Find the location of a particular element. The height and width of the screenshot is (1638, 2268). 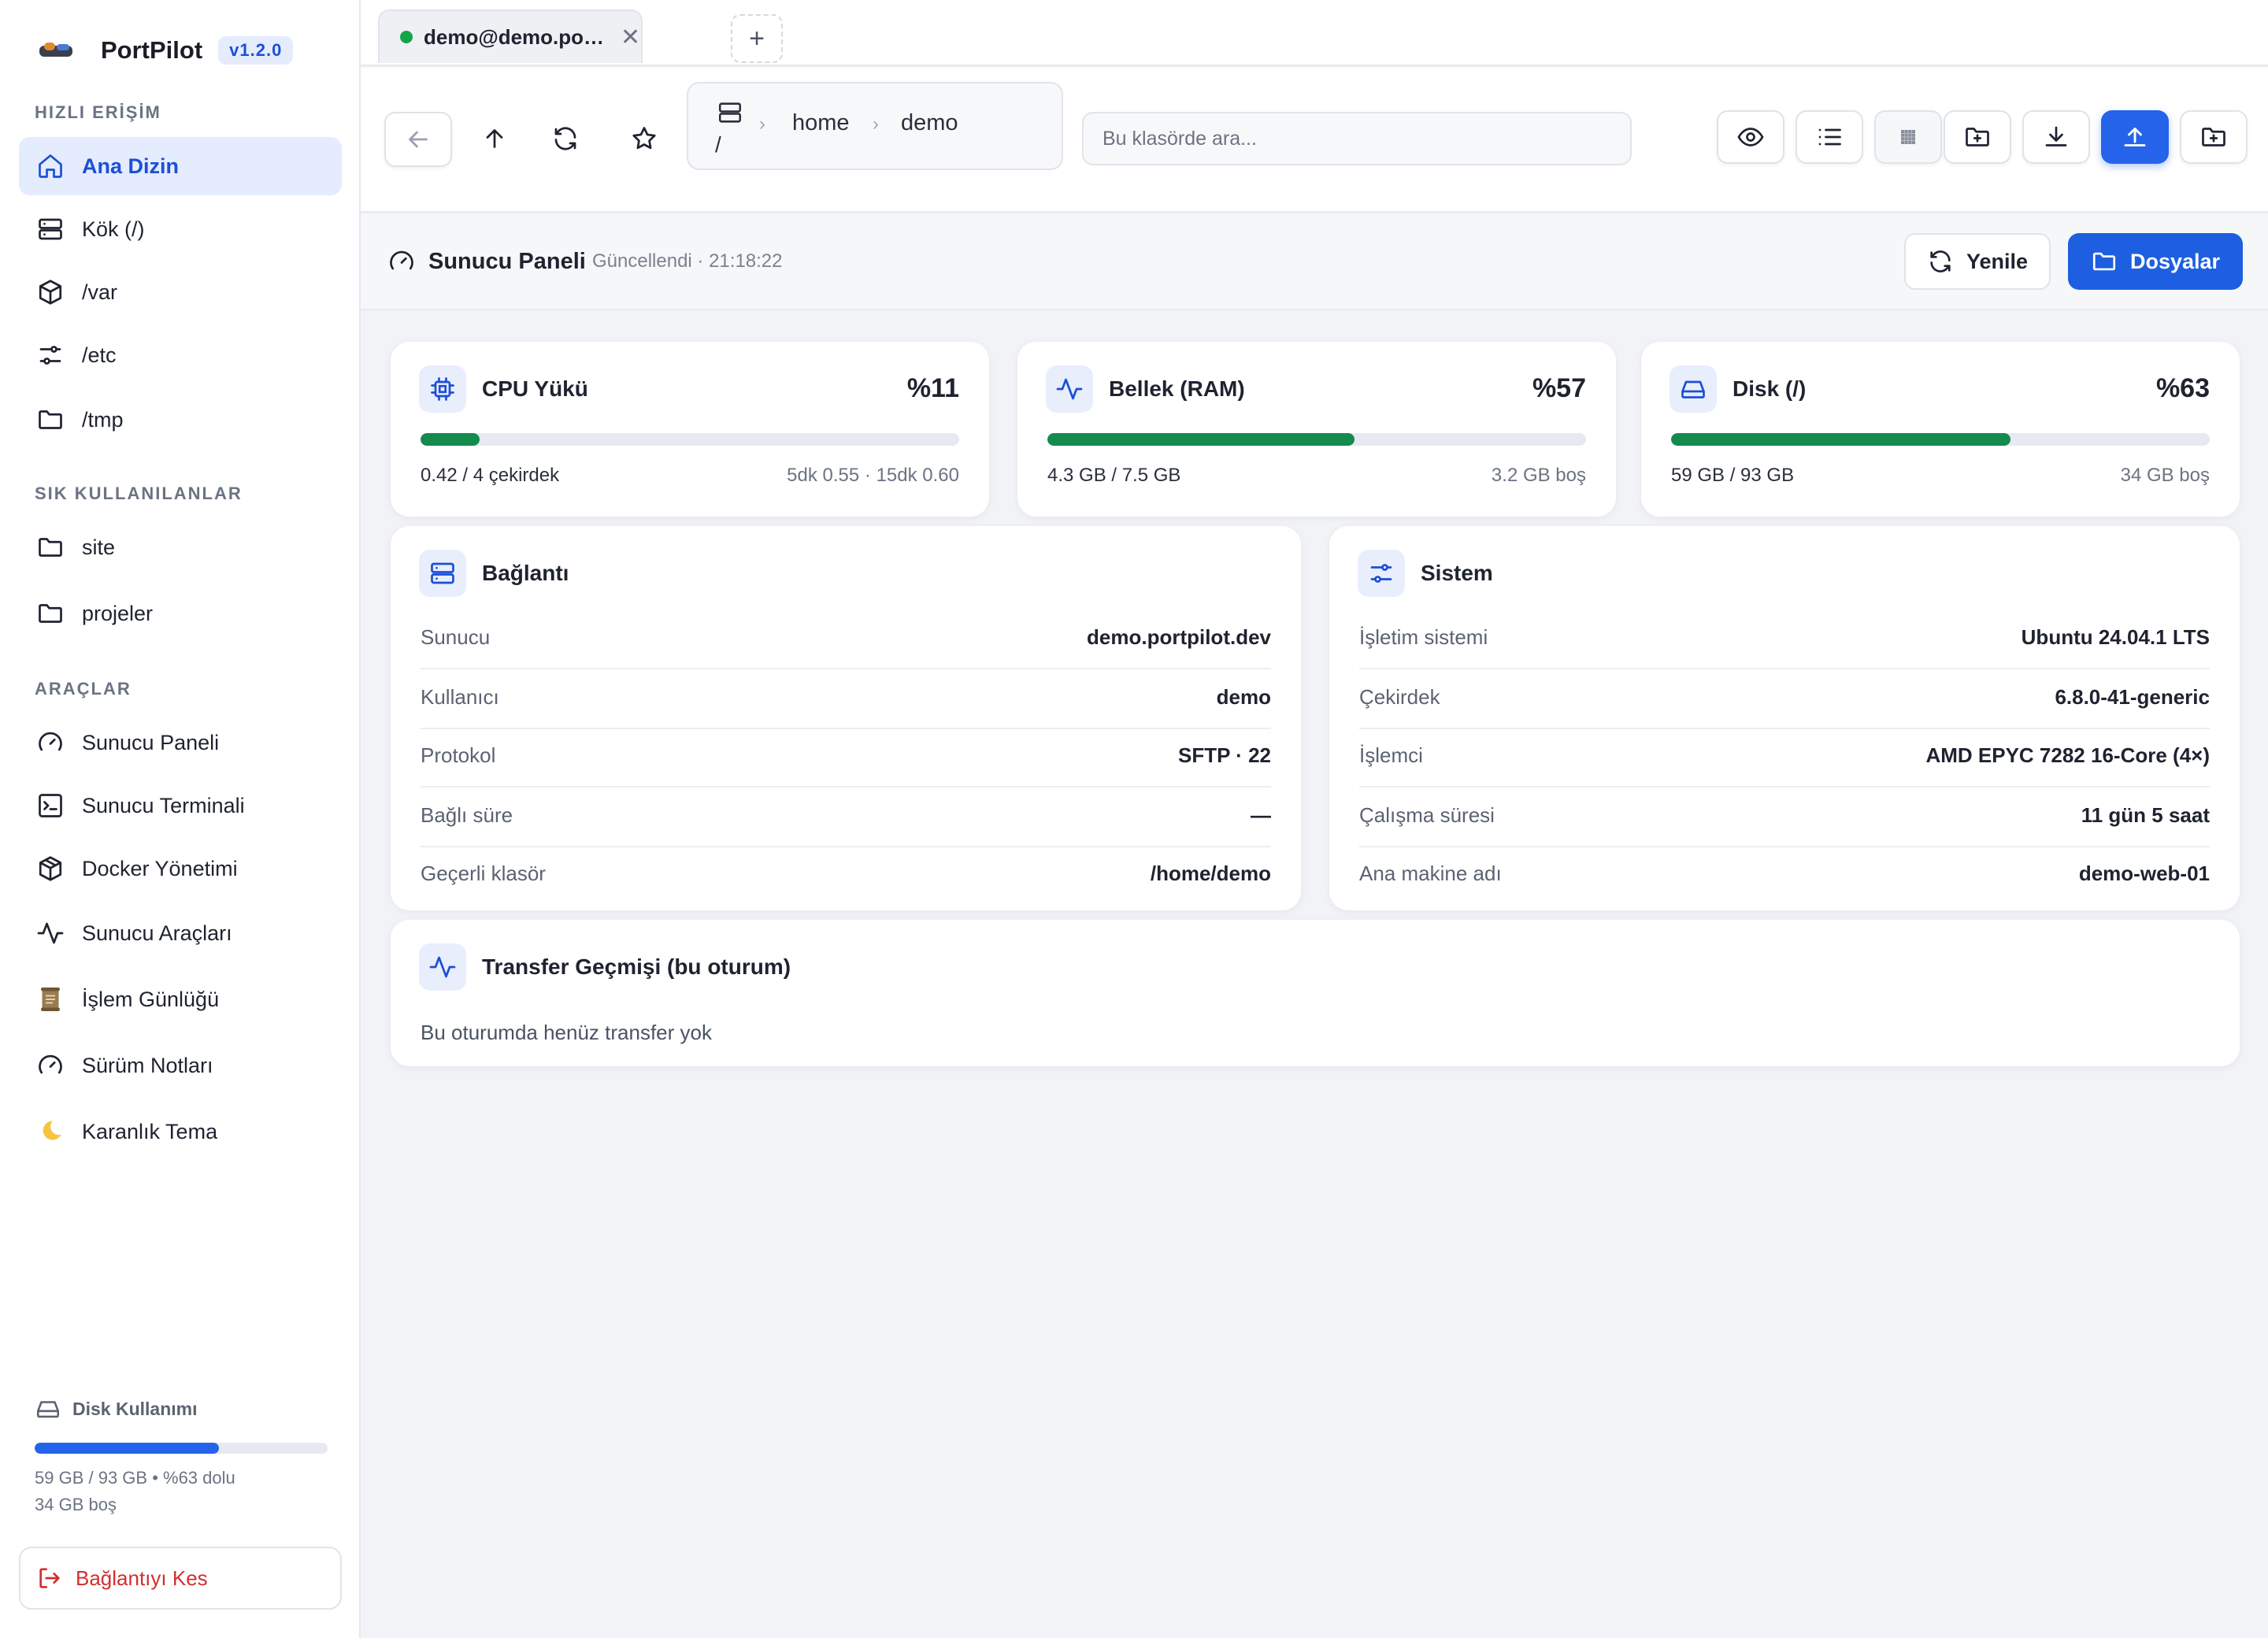

cpu-progress-fill is located at coordinates (450, 439).